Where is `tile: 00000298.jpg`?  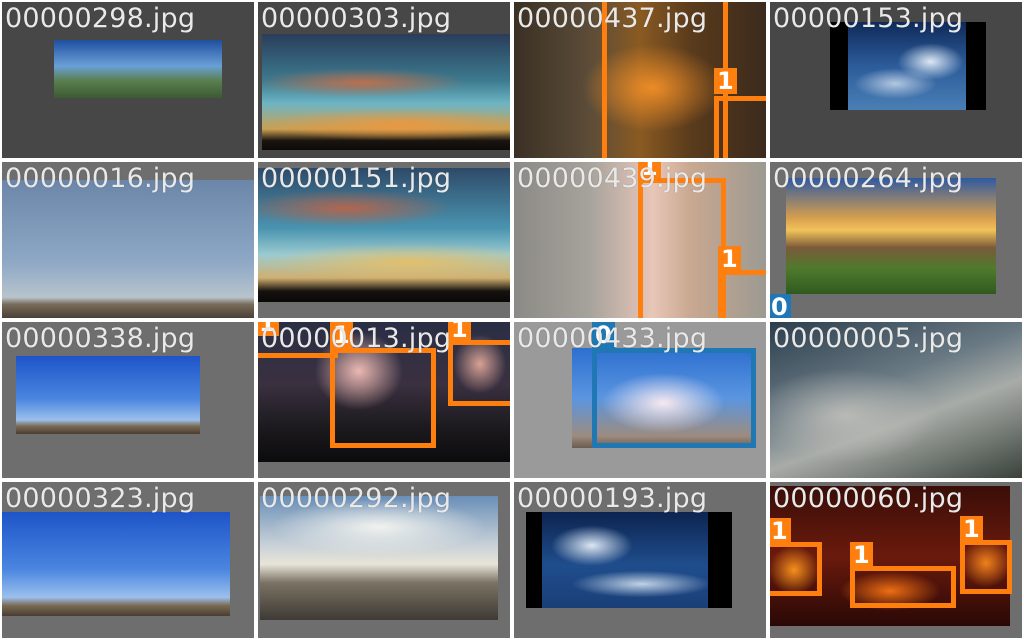 tile: 00000298.jpg is located at coordinates (128, 80).